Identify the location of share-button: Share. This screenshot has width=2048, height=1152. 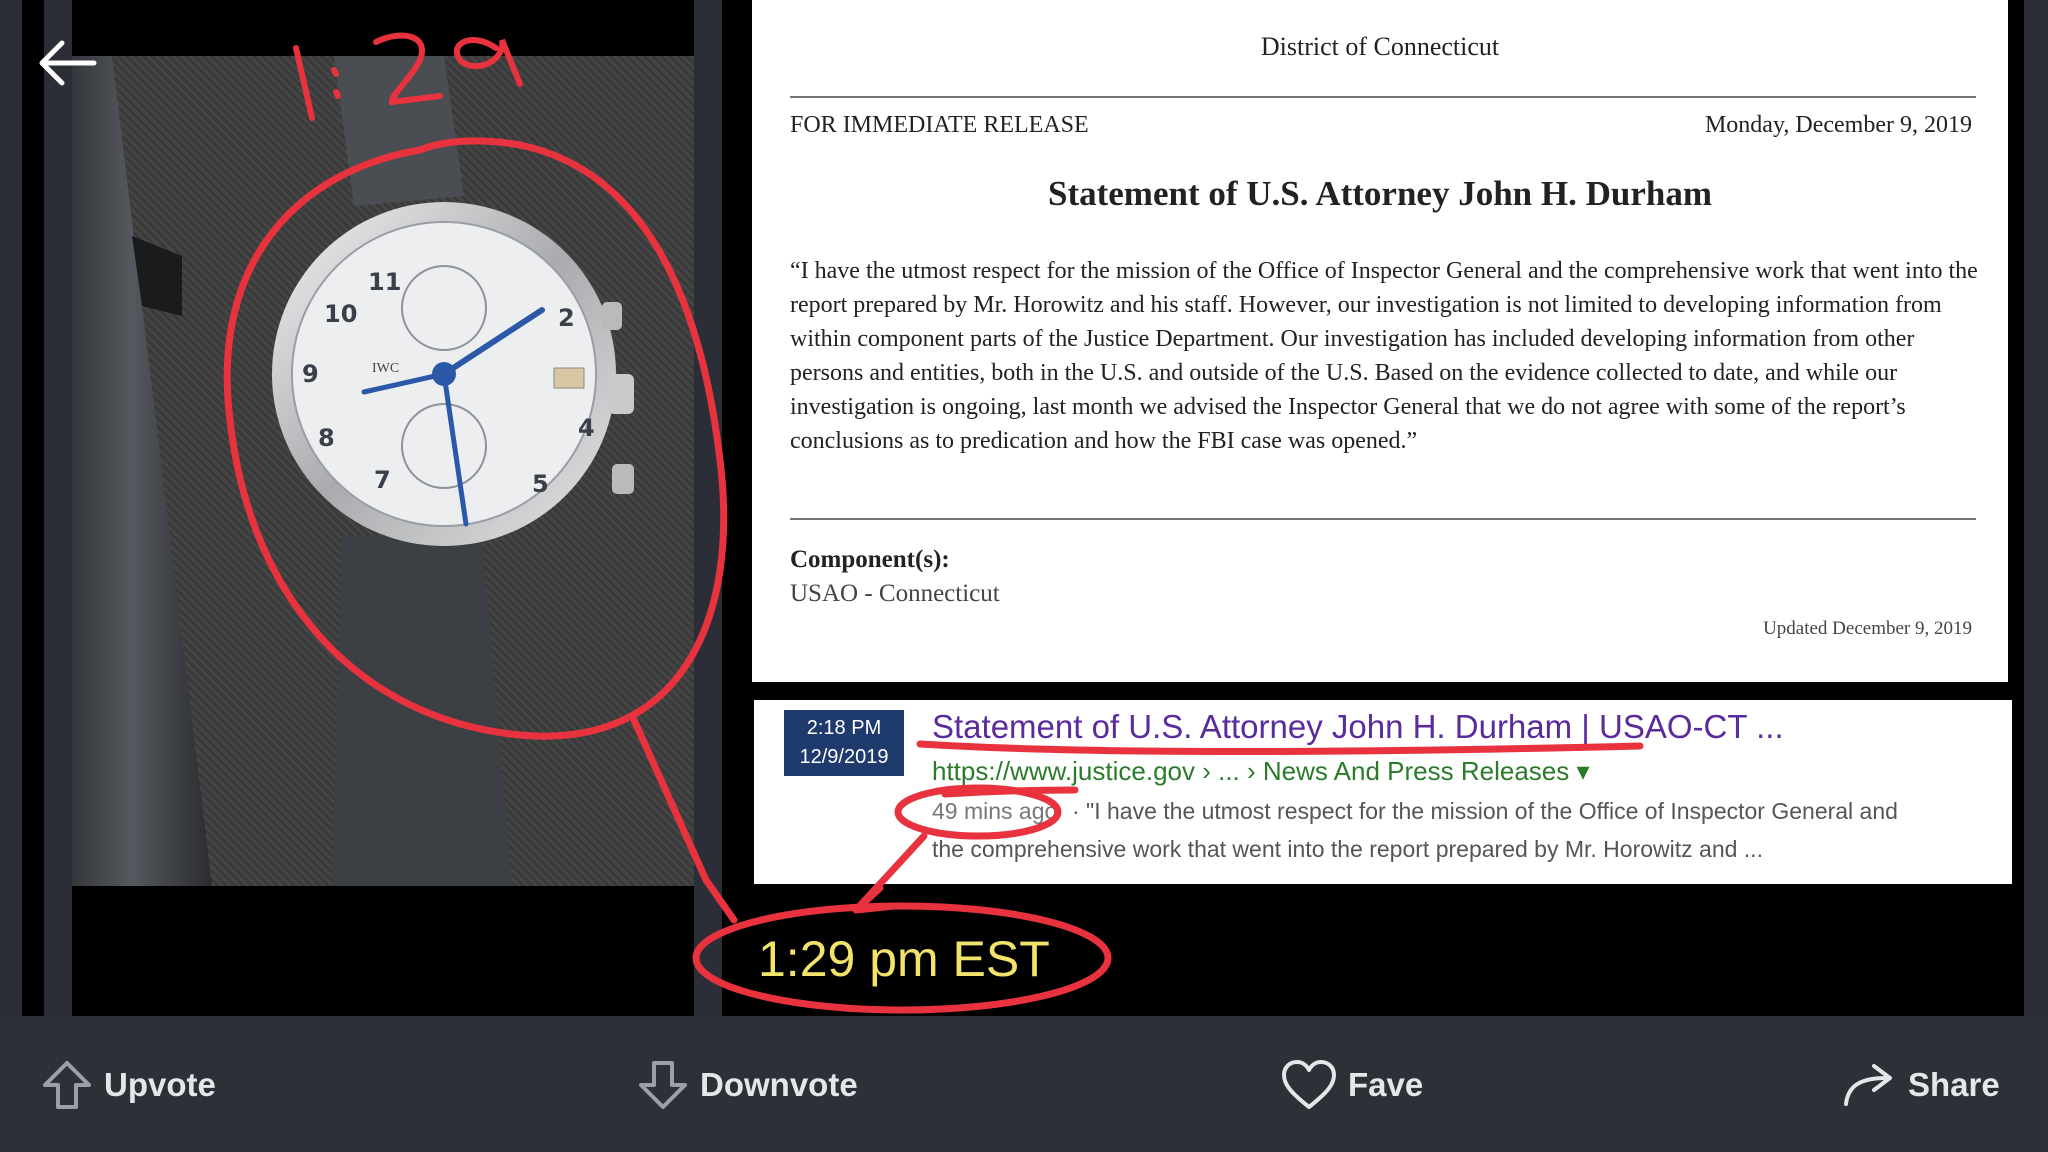
(1921, 1085).